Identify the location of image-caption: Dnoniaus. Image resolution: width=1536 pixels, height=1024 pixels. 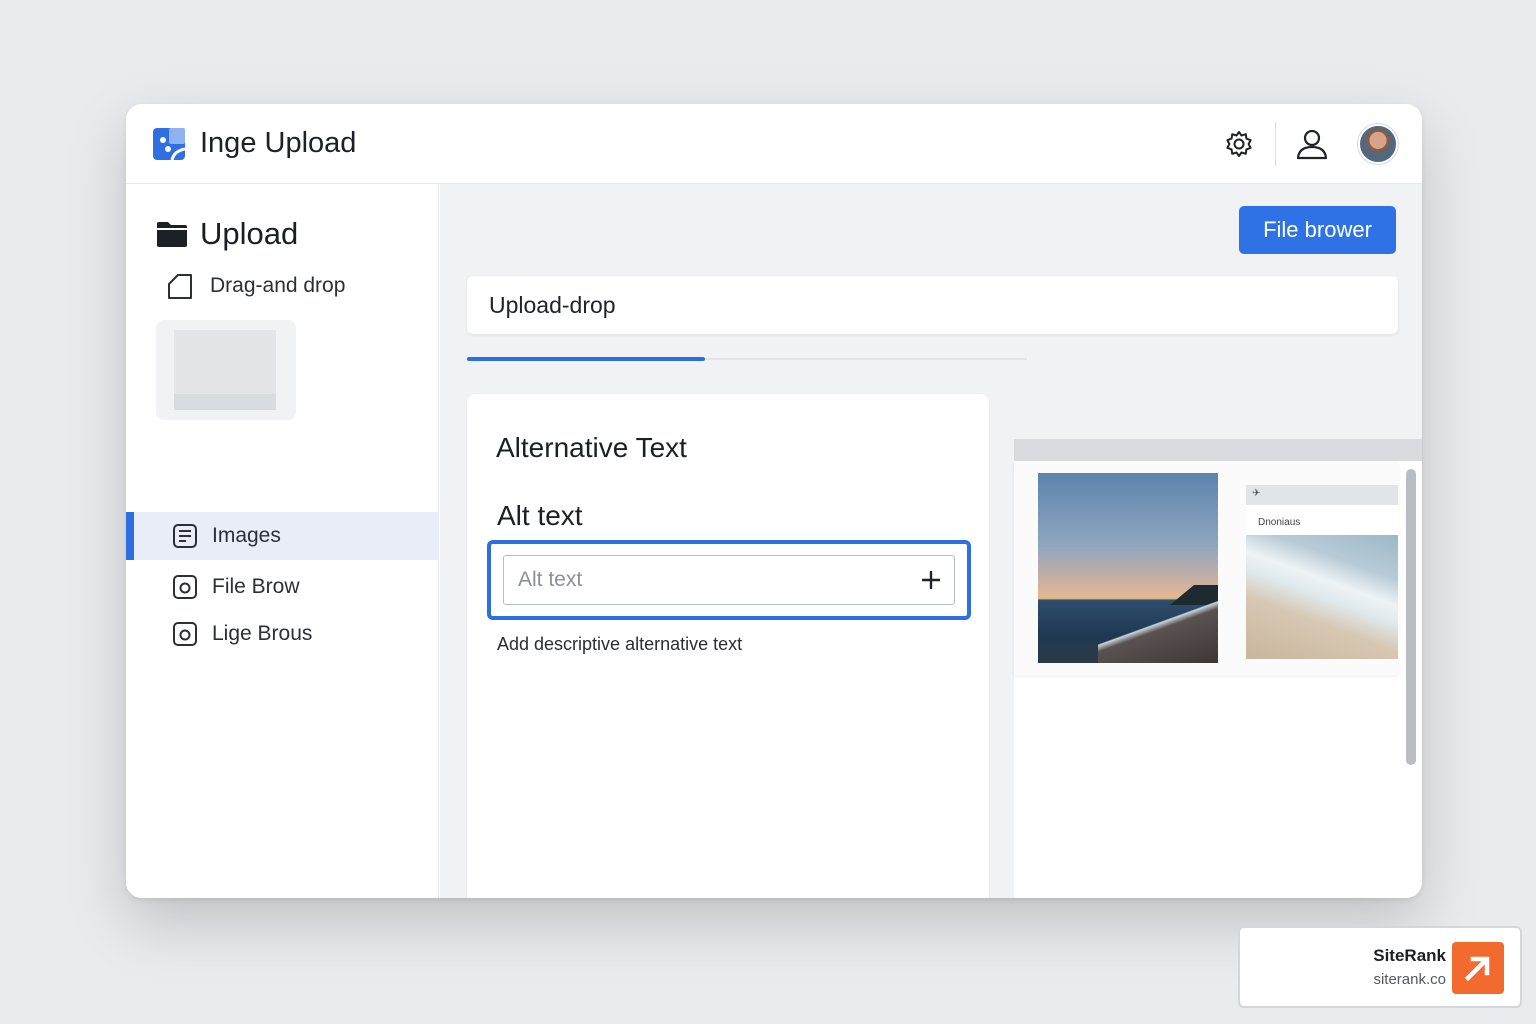
(1279, 522).